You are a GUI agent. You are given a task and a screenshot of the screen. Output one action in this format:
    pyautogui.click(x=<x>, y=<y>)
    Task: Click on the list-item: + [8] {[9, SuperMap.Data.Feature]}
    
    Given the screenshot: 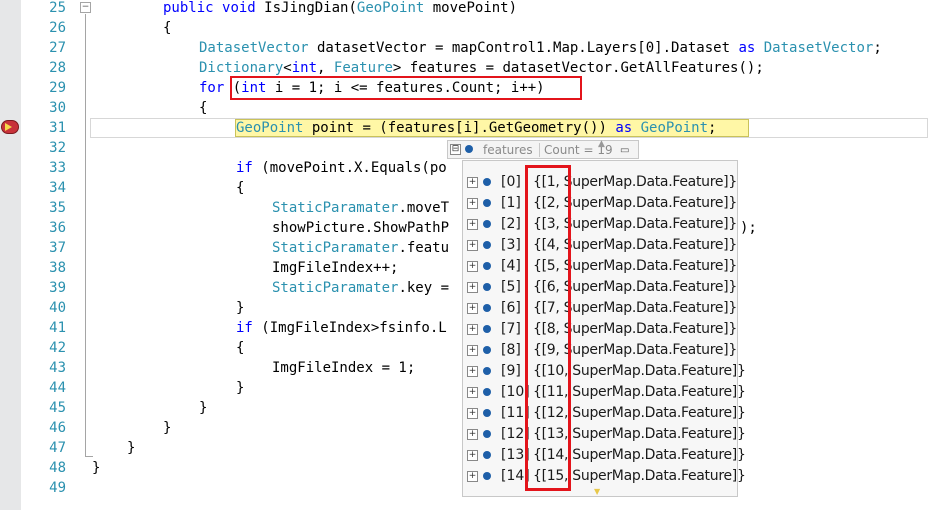 What is the action you would take?
    pyautogui.click(x=600, y=350)
    